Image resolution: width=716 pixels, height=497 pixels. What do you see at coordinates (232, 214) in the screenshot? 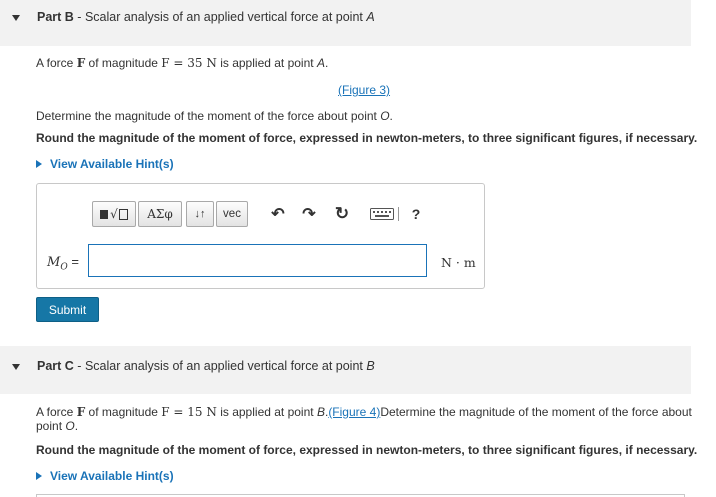
I see `vec-button: vec` at bounding box center [232, 214].